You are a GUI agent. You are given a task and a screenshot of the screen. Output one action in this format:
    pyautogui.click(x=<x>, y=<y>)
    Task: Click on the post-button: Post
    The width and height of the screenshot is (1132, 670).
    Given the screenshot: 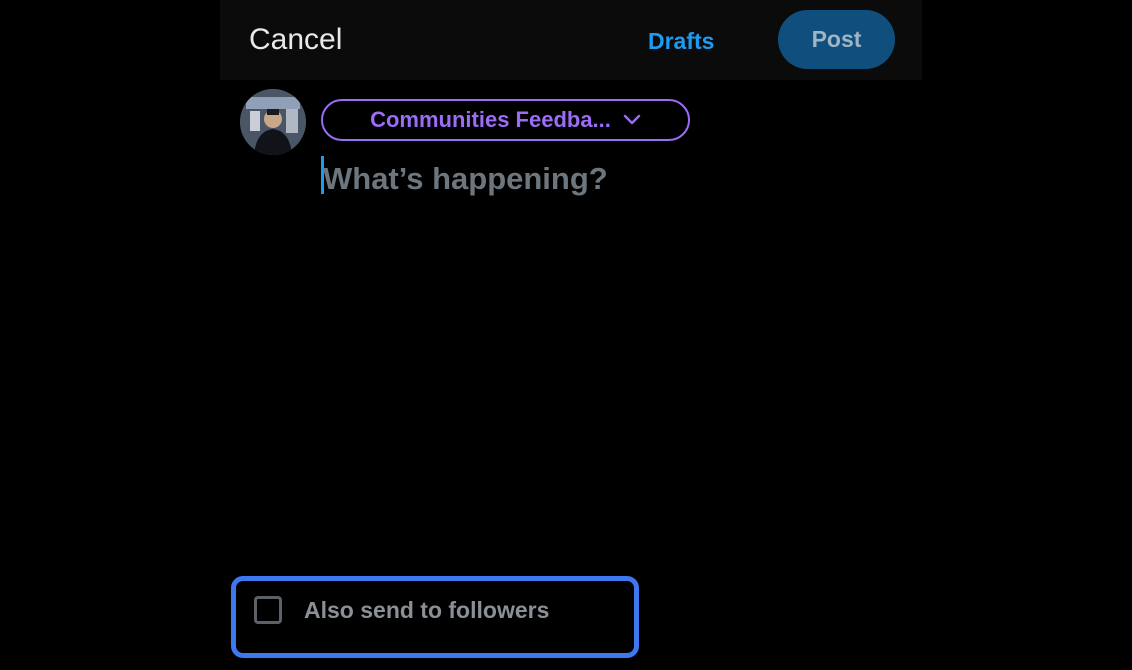 What is the action you would take?
    pyautogui.click(x=836, y=39)
    